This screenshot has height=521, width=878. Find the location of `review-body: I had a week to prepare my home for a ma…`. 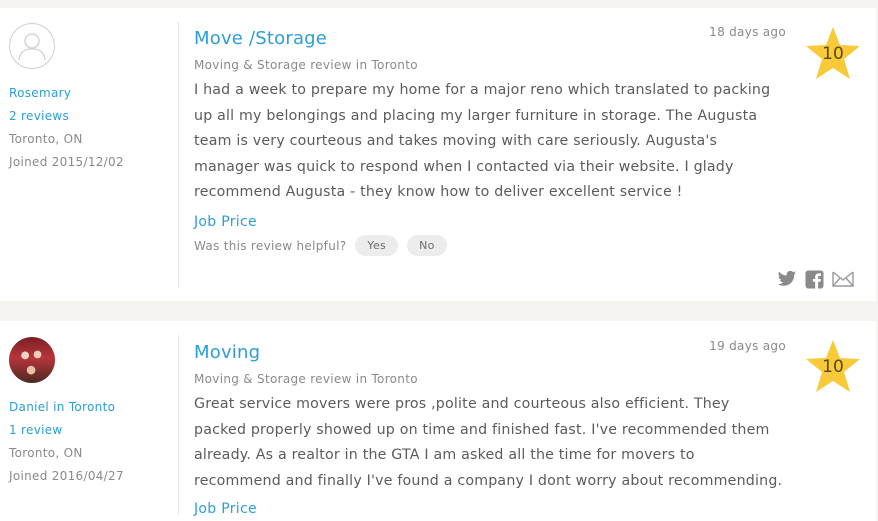

review-body: I had a week to prepare my home for a ma… is located at coordinates (482, 141).